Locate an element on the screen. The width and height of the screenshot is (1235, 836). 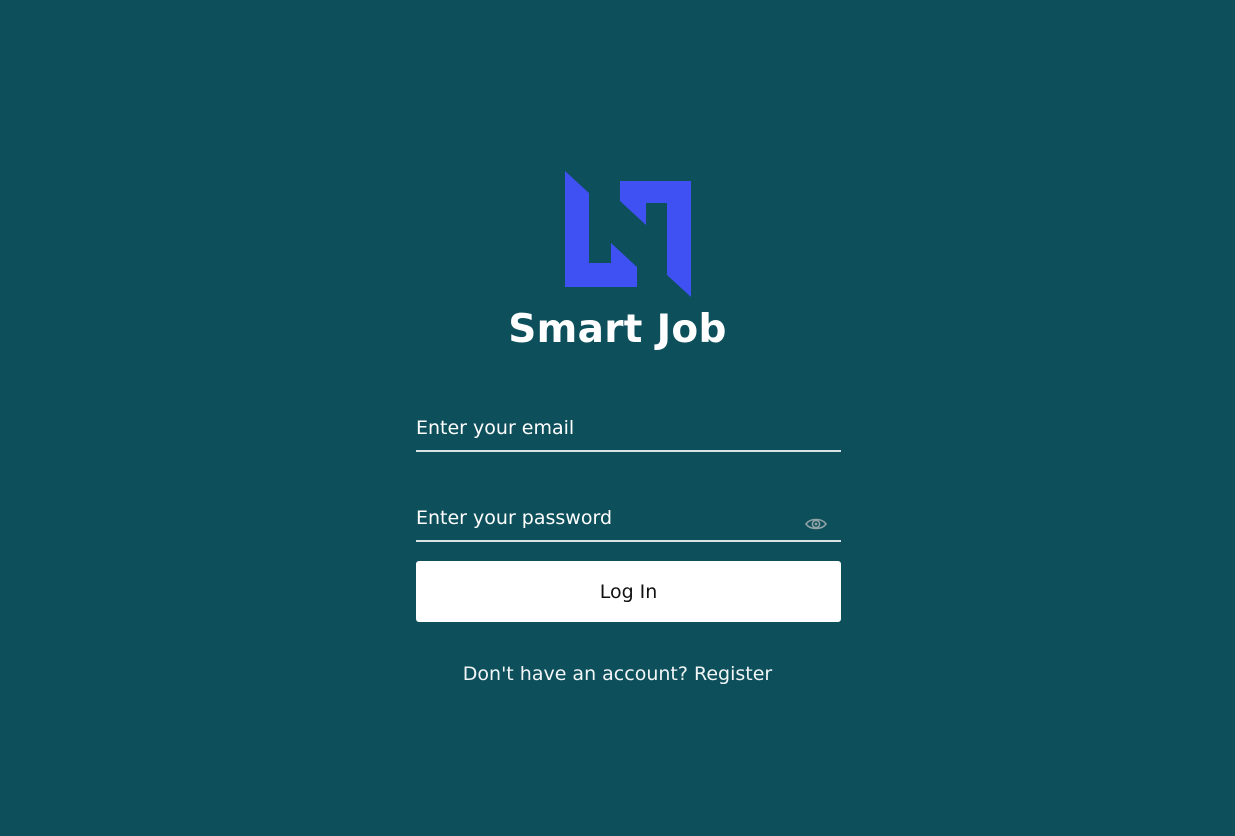
register-prompt-text: Don't have an account? is located at coordinates (575, 674).